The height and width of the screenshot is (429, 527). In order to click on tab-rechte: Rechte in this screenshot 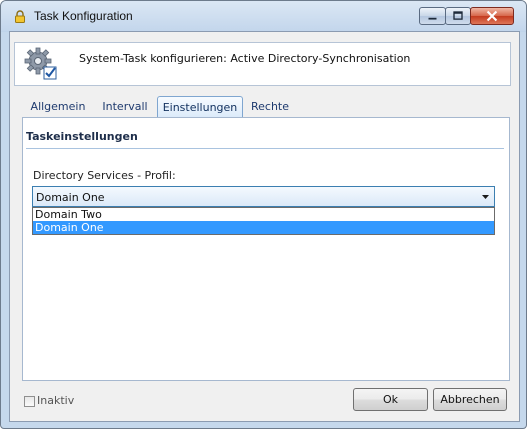, I will do `click(270, 106)`.